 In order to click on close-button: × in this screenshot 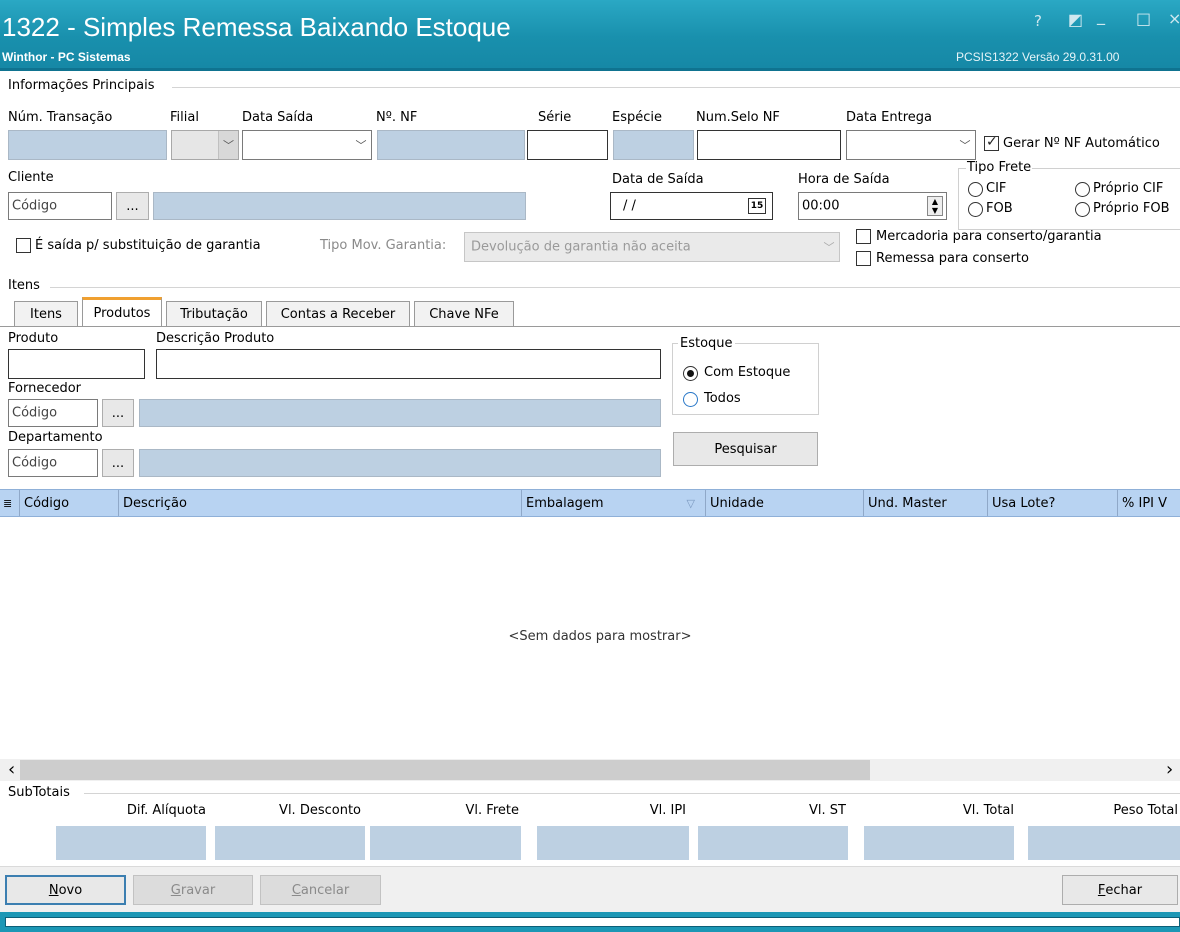, I will do `click(1174, 18)`.